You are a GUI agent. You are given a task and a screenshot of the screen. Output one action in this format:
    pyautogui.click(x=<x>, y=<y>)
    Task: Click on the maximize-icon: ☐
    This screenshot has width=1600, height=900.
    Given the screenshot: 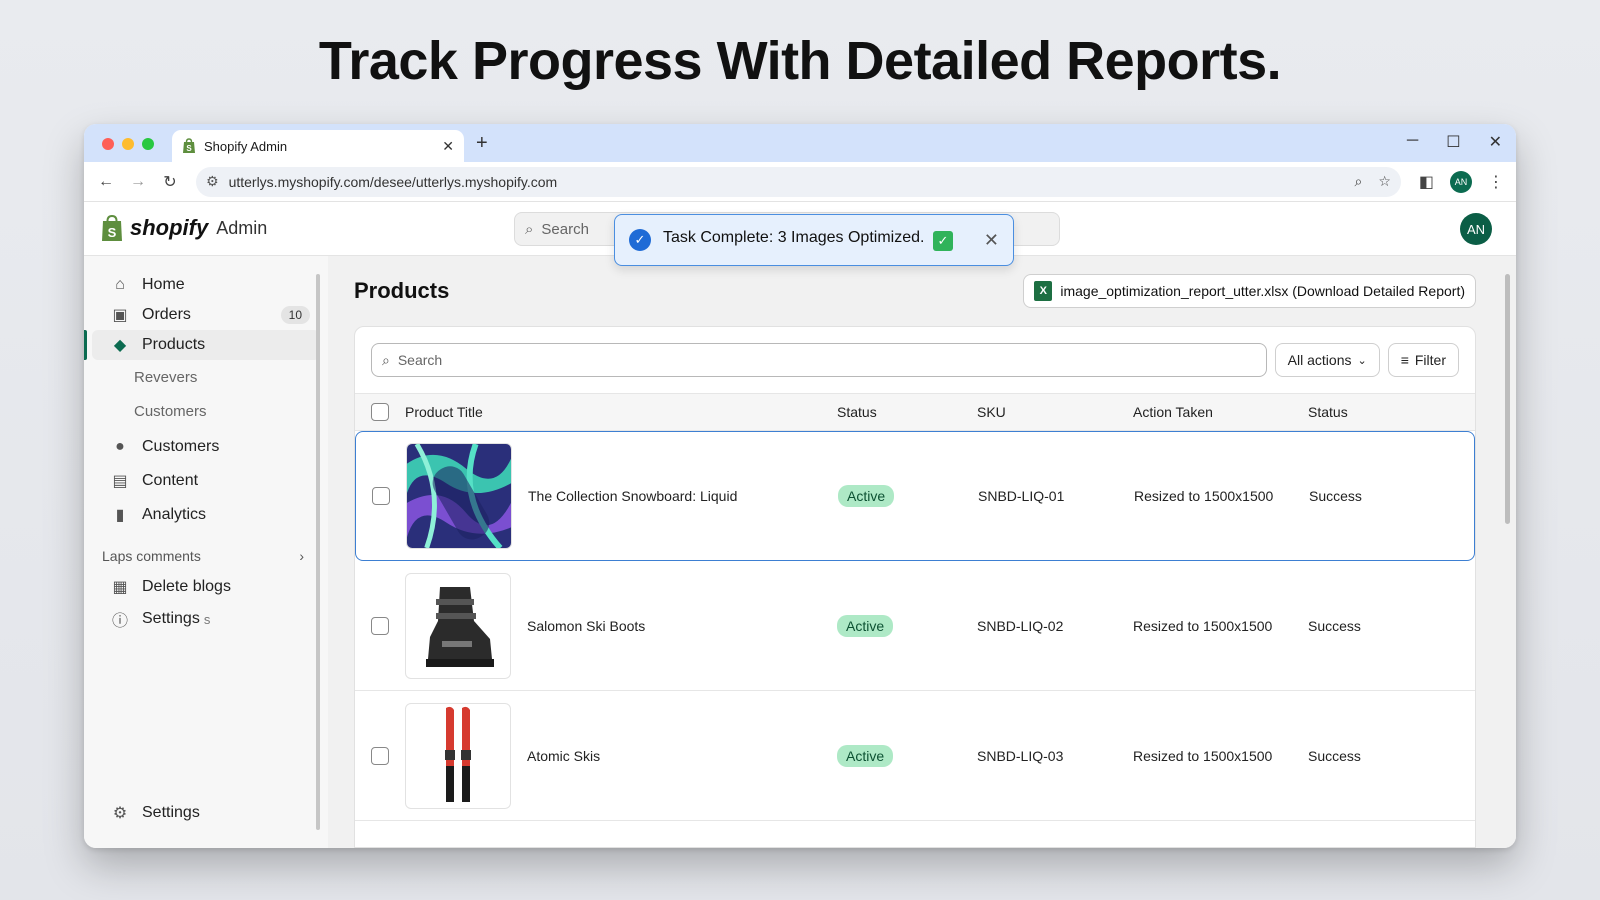 What is the action you would take?
    pyautogui.click(x=1453, y=142)
    